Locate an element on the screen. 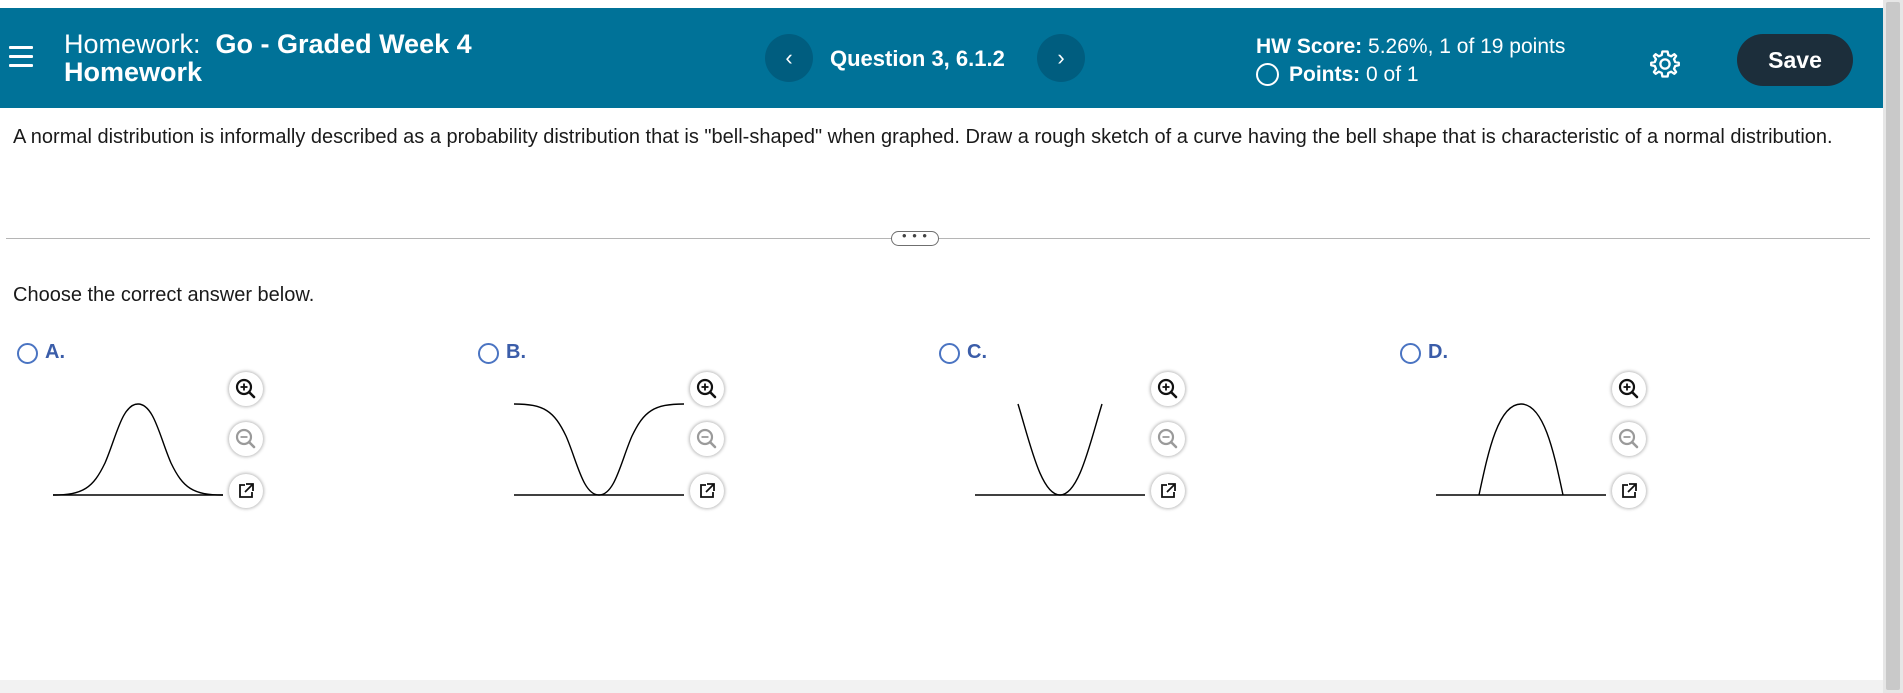  open-external-button-b is located at coordinates (707, 491).